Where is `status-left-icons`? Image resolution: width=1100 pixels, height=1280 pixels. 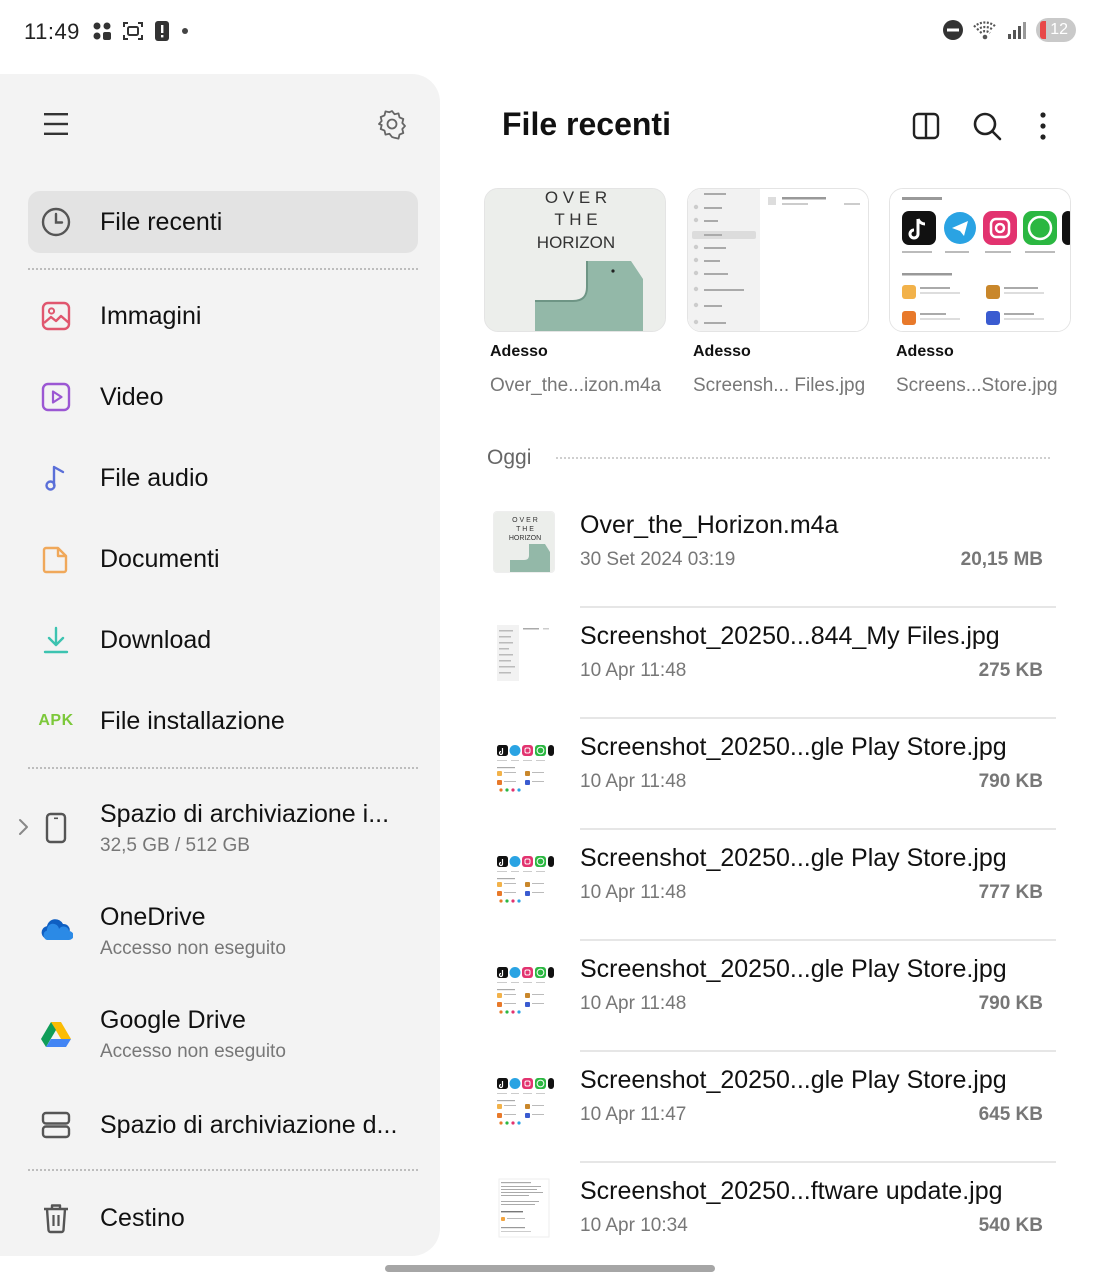 status-left-icons is located at coordinates (141, 31).